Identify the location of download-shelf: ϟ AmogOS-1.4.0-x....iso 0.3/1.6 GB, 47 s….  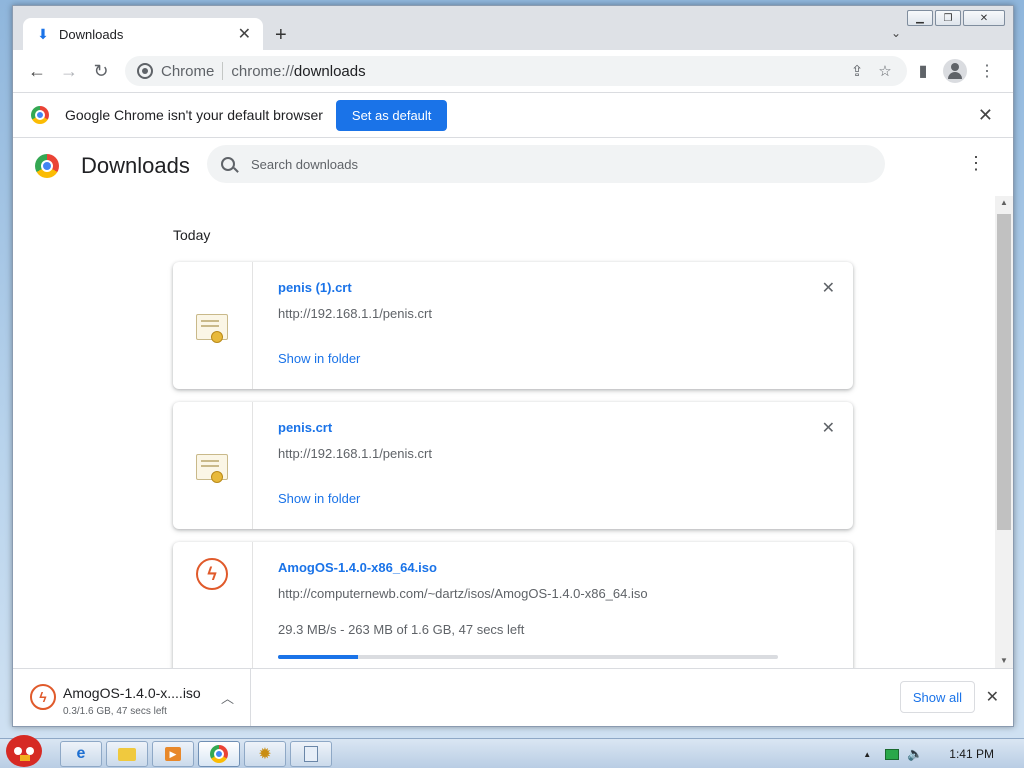
(513, 697).